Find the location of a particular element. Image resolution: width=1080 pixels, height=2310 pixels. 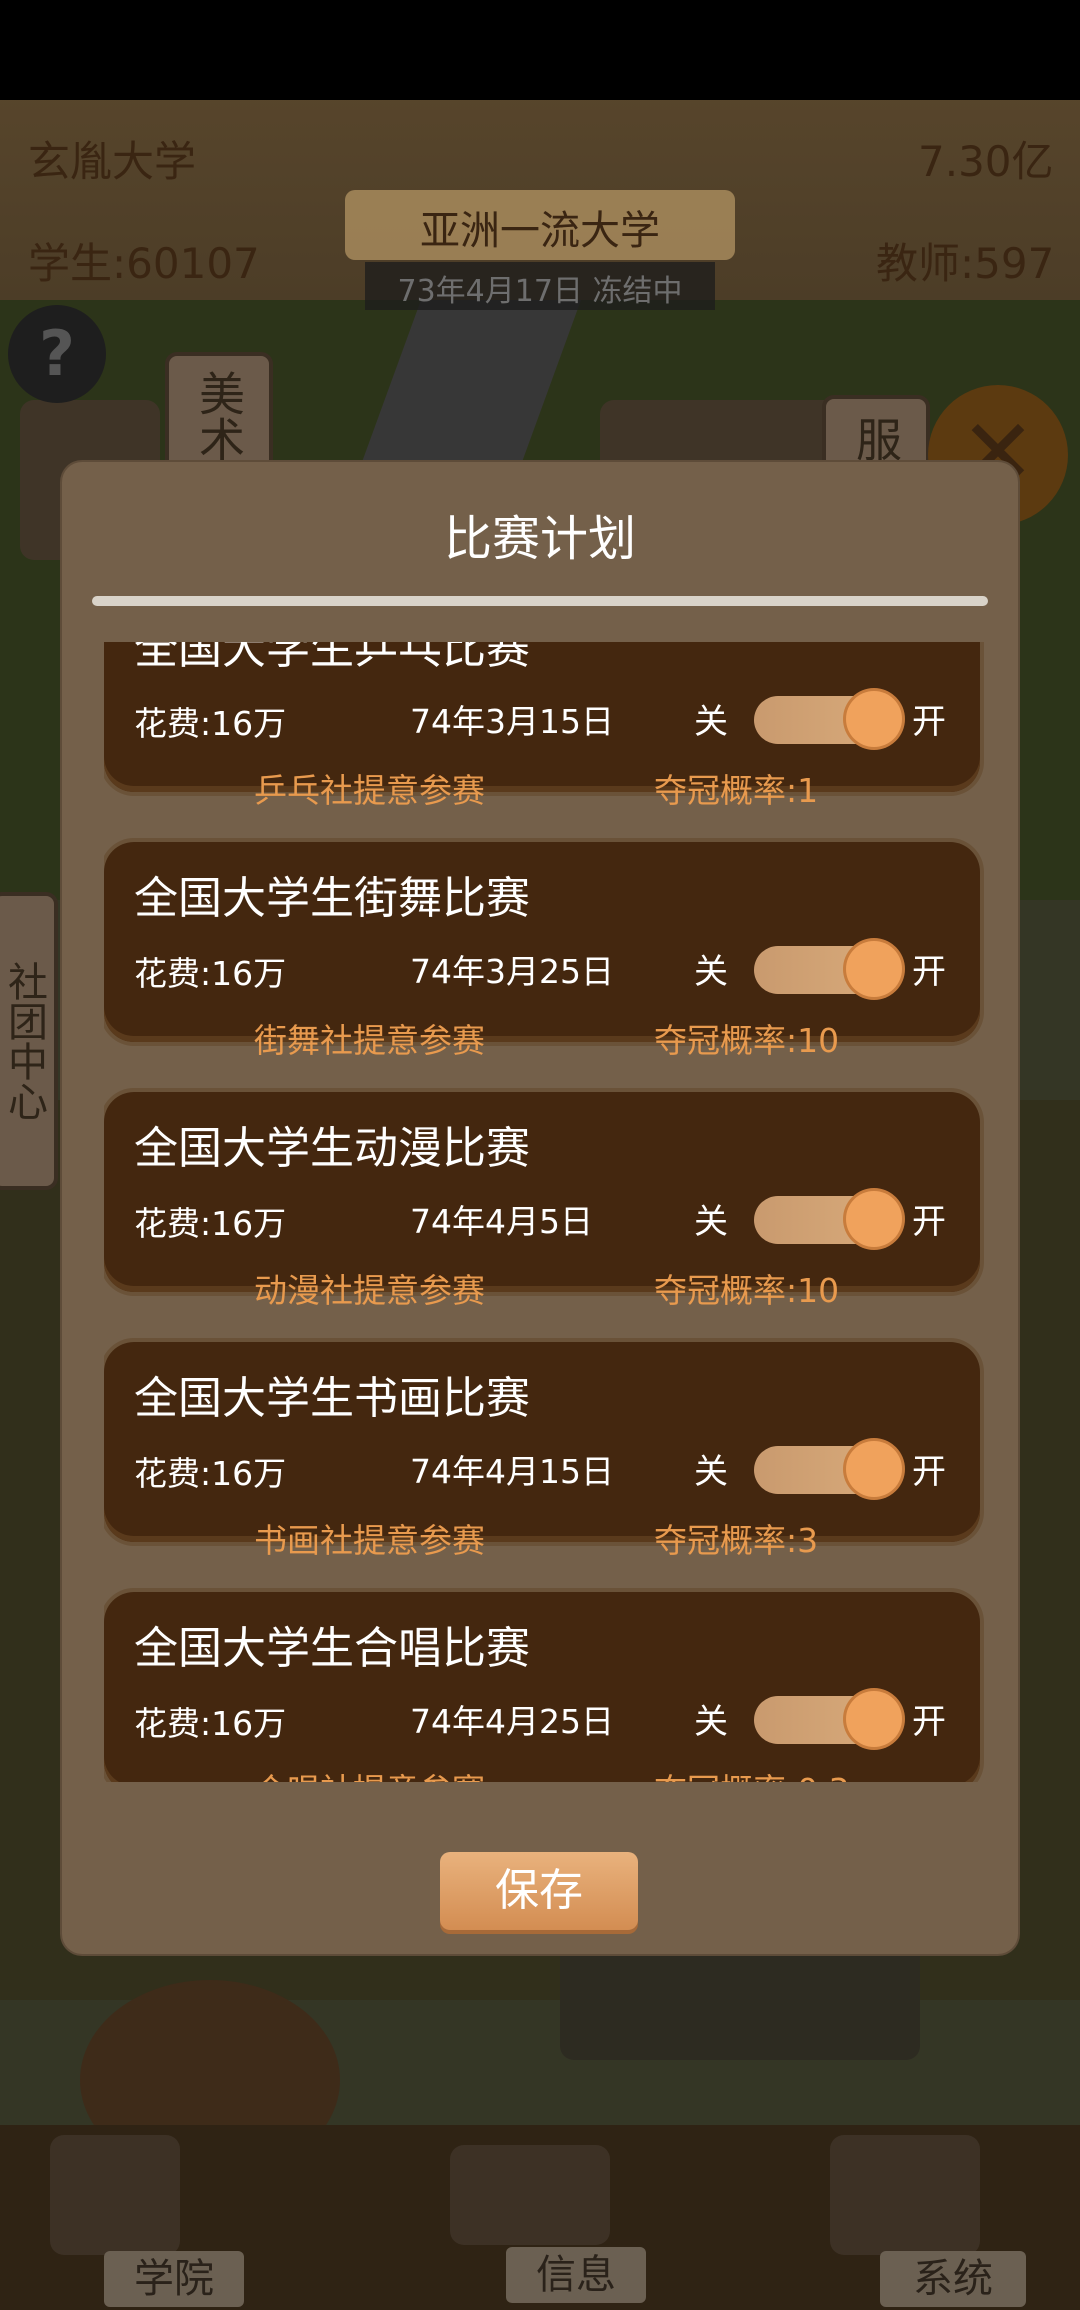

competition-name: 全国大学生书画比赛 is located at coordinates (332, 1398).